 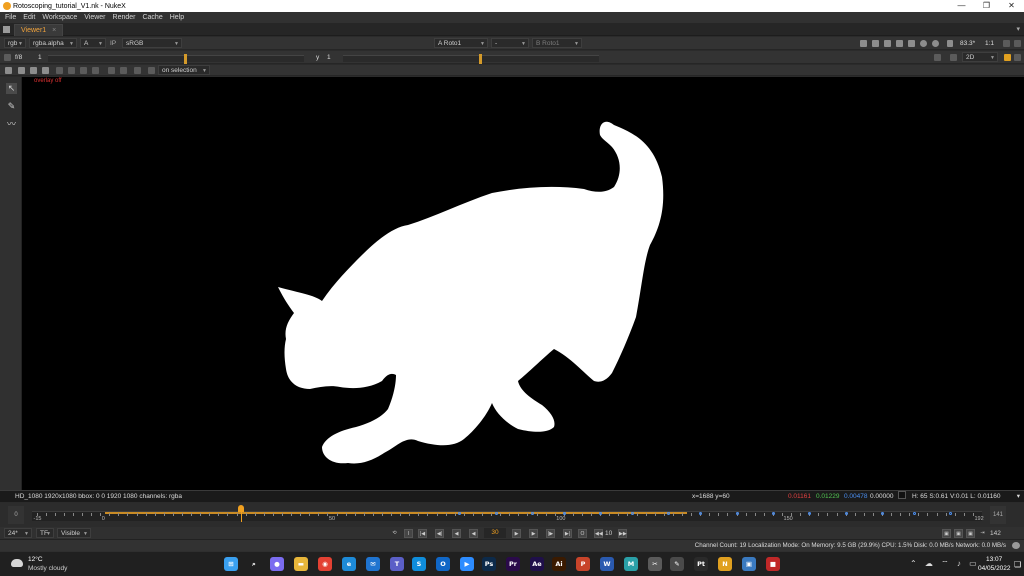 What do you see at coordinates (176, 59) in the screenshot?
I see `gain-slider` at bounding box center [176, 59].